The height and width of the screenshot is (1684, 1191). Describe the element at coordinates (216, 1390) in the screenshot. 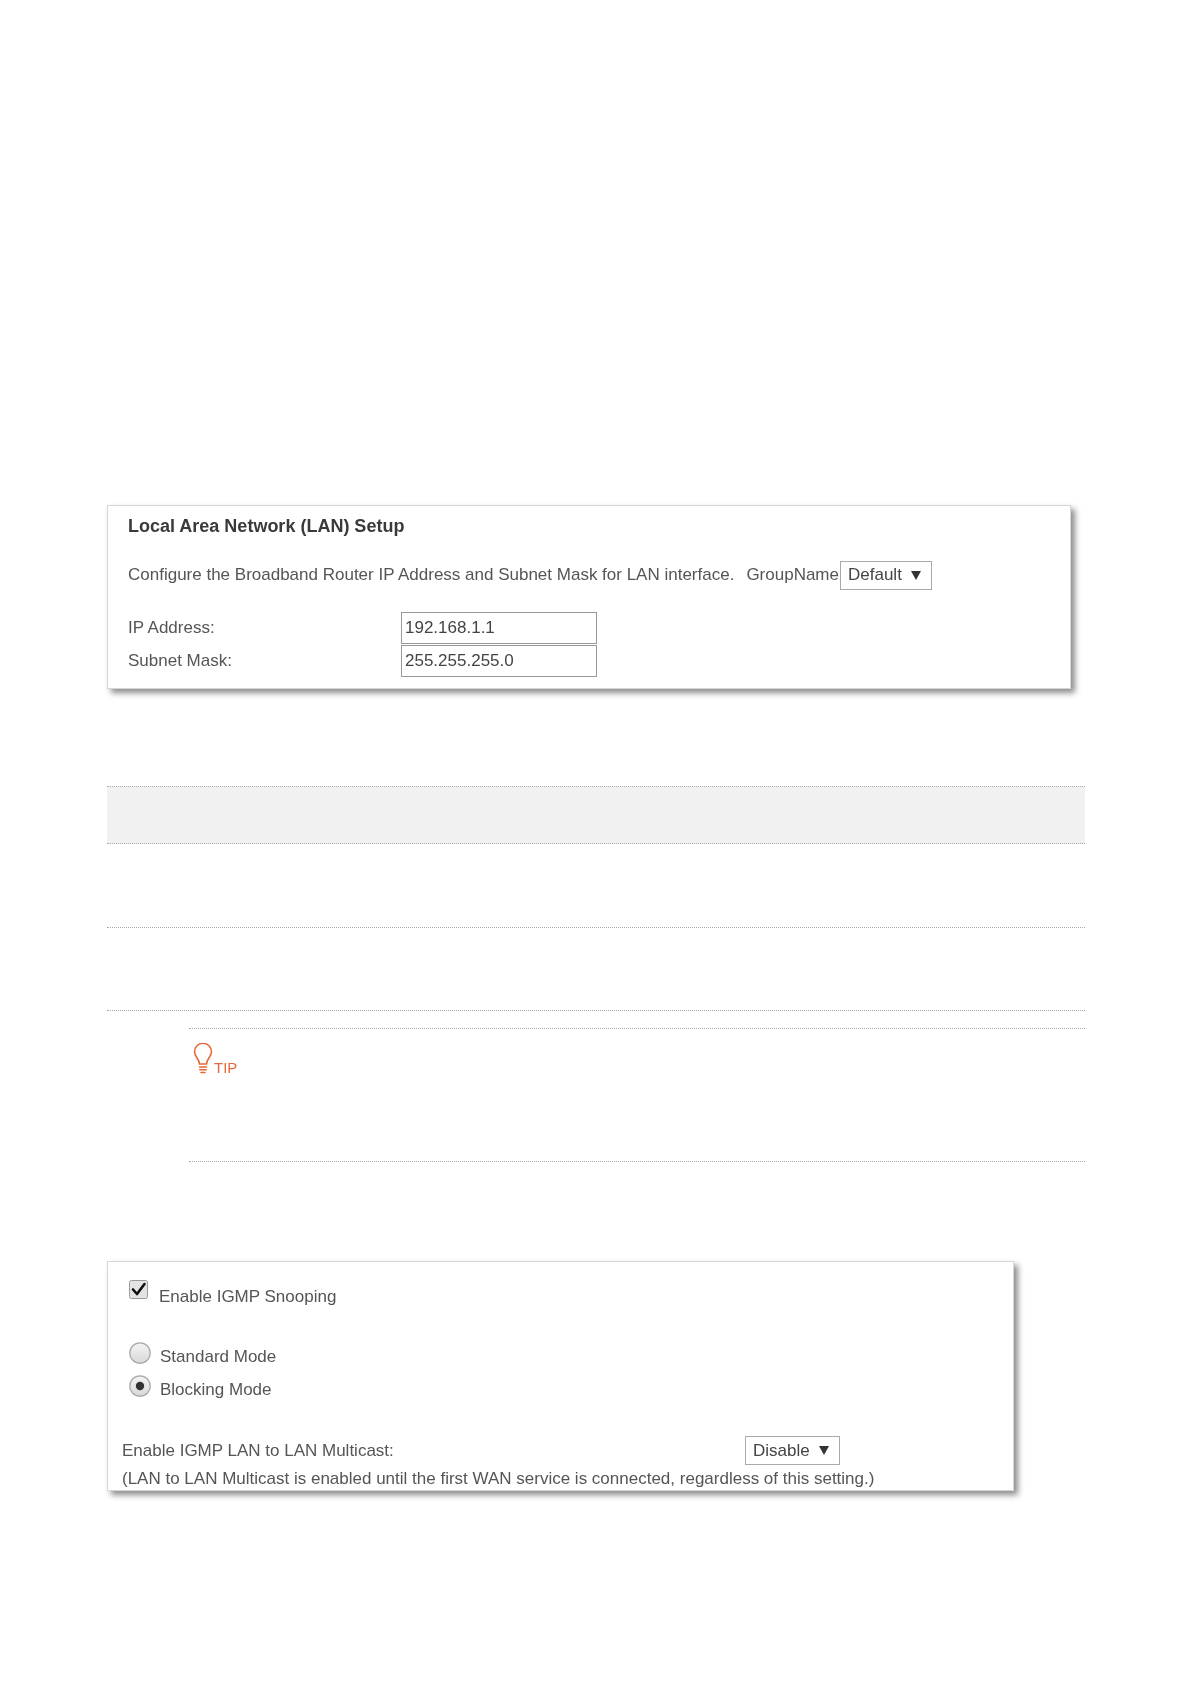

I see `radio-label: Blocking Mode` at that location.